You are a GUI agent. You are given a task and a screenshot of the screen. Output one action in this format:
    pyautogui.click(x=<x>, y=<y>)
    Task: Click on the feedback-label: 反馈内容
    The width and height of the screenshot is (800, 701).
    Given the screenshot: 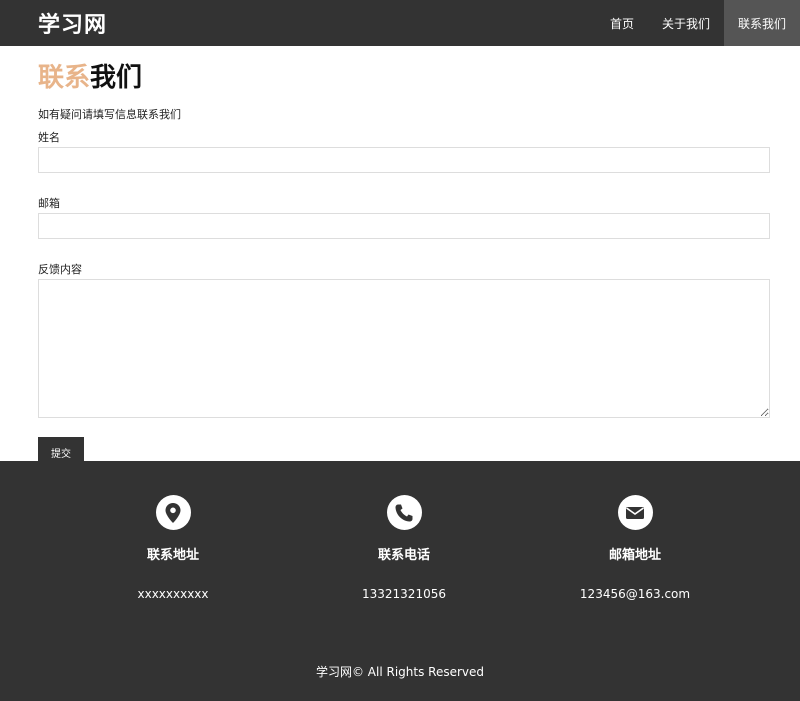 What is the action you would take?
    pyautogui.click(x=60, y=269)
    